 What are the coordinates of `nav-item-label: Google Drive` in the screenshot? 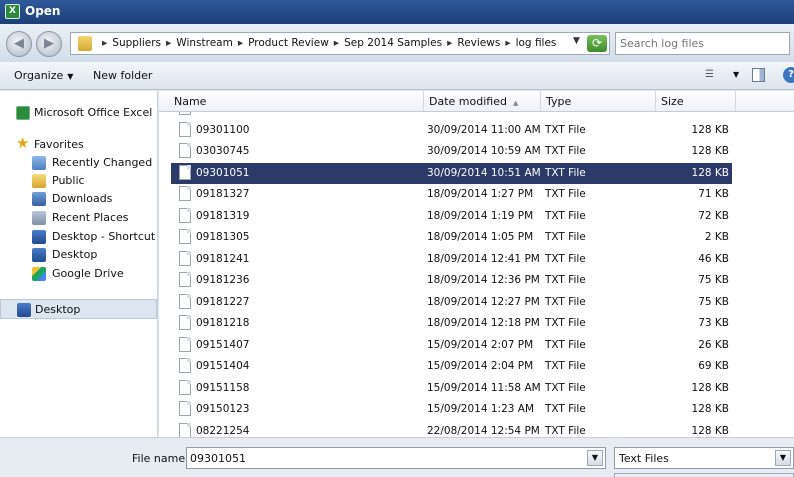 It's located at (88, 273).